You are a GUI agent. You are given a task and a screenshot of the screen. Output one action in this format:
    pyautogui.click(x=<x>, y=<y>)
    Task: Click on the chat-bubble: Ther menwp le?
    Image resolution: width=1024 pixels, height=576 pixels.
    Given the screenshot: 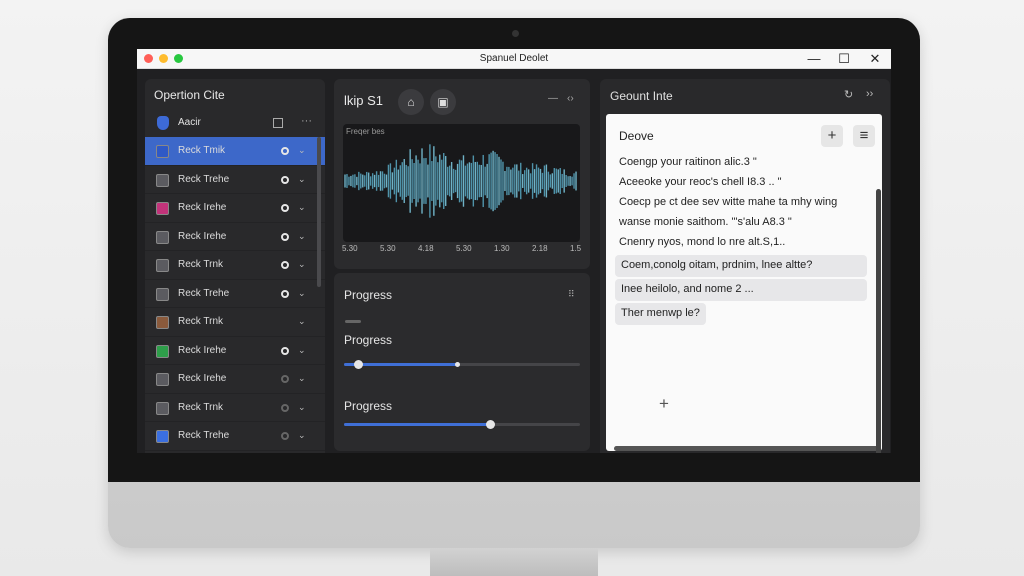 What is the action you would take?
    pyautogui.click(x=660, y=314)
    